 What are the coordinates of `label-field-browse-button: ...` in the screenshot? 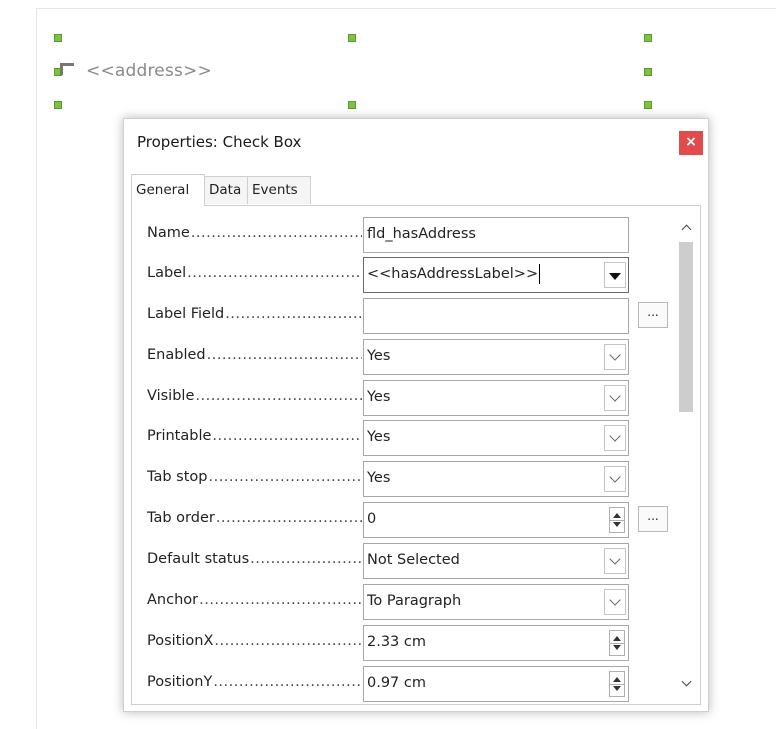 It's located at (653, 315).